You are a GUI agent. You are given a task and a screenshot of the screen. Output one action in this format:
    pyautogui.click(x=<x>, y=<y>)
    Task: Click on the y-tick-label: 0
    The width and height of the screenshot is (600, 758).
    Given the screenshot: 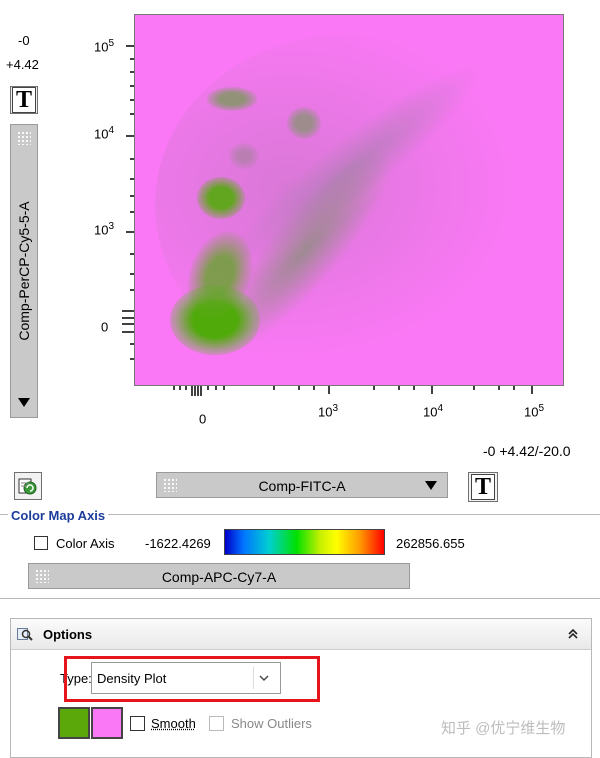 What is the action you would take?
    pyautogui.click(x=105, y=327)
    